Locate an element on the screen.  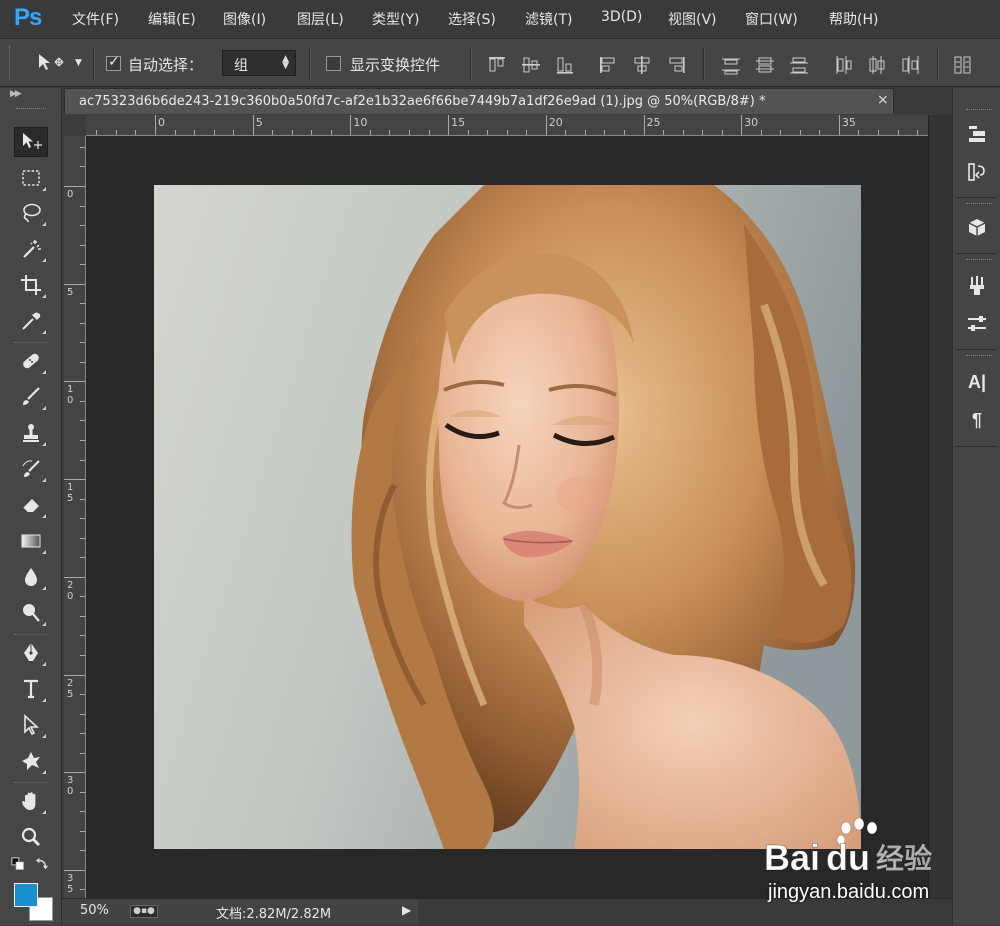
history-panel-button is located at coordinates (977, 172).